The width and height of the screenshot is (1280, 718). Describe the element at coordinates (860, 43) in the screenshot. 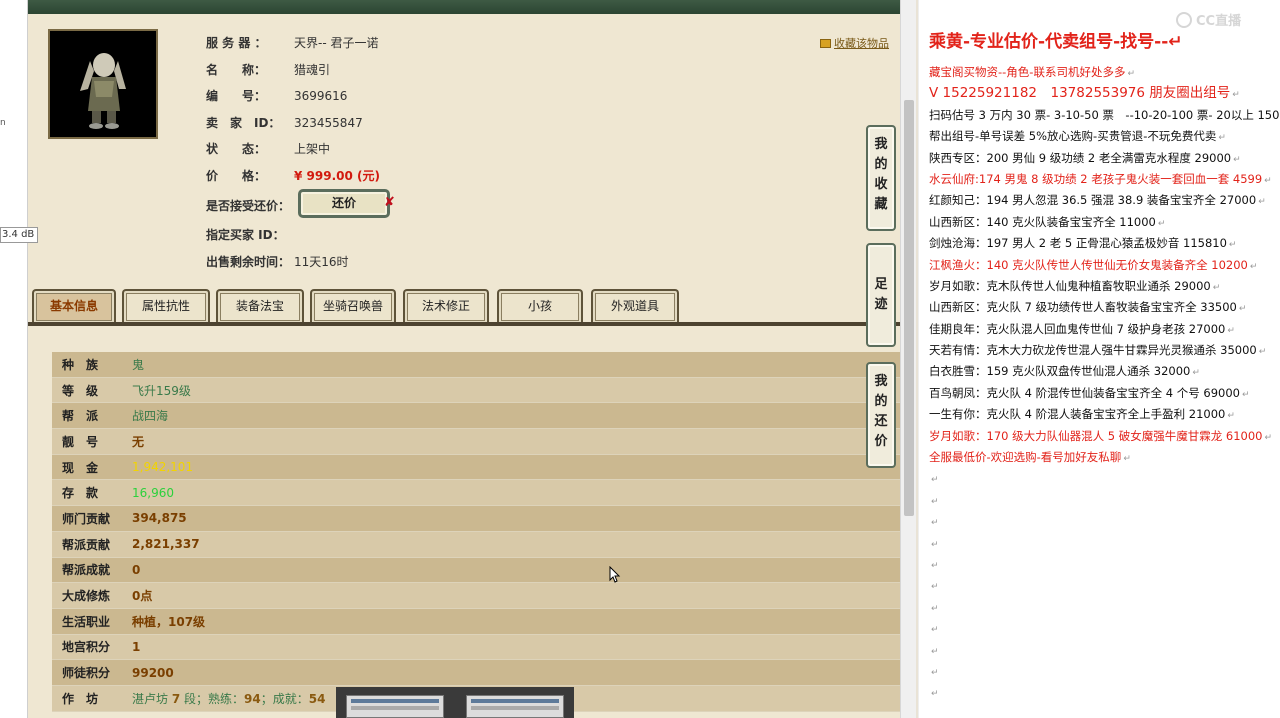

I see `favorite-item-link: 收藏该物品` at that location.